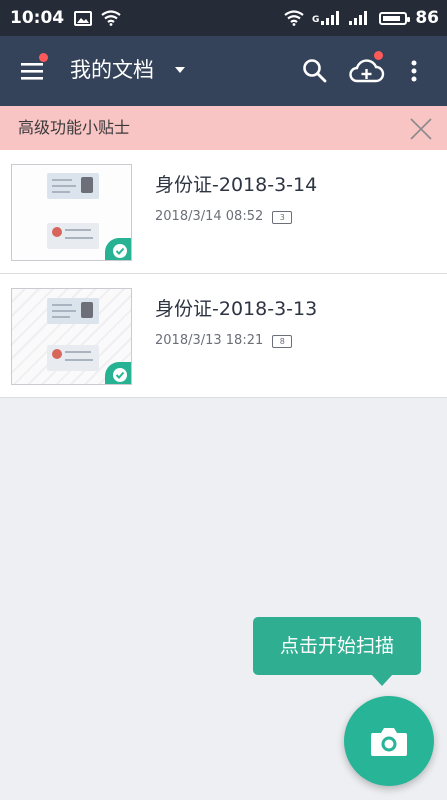  I want to click on status-bar: 10:04 G 86, so click(223, 18).